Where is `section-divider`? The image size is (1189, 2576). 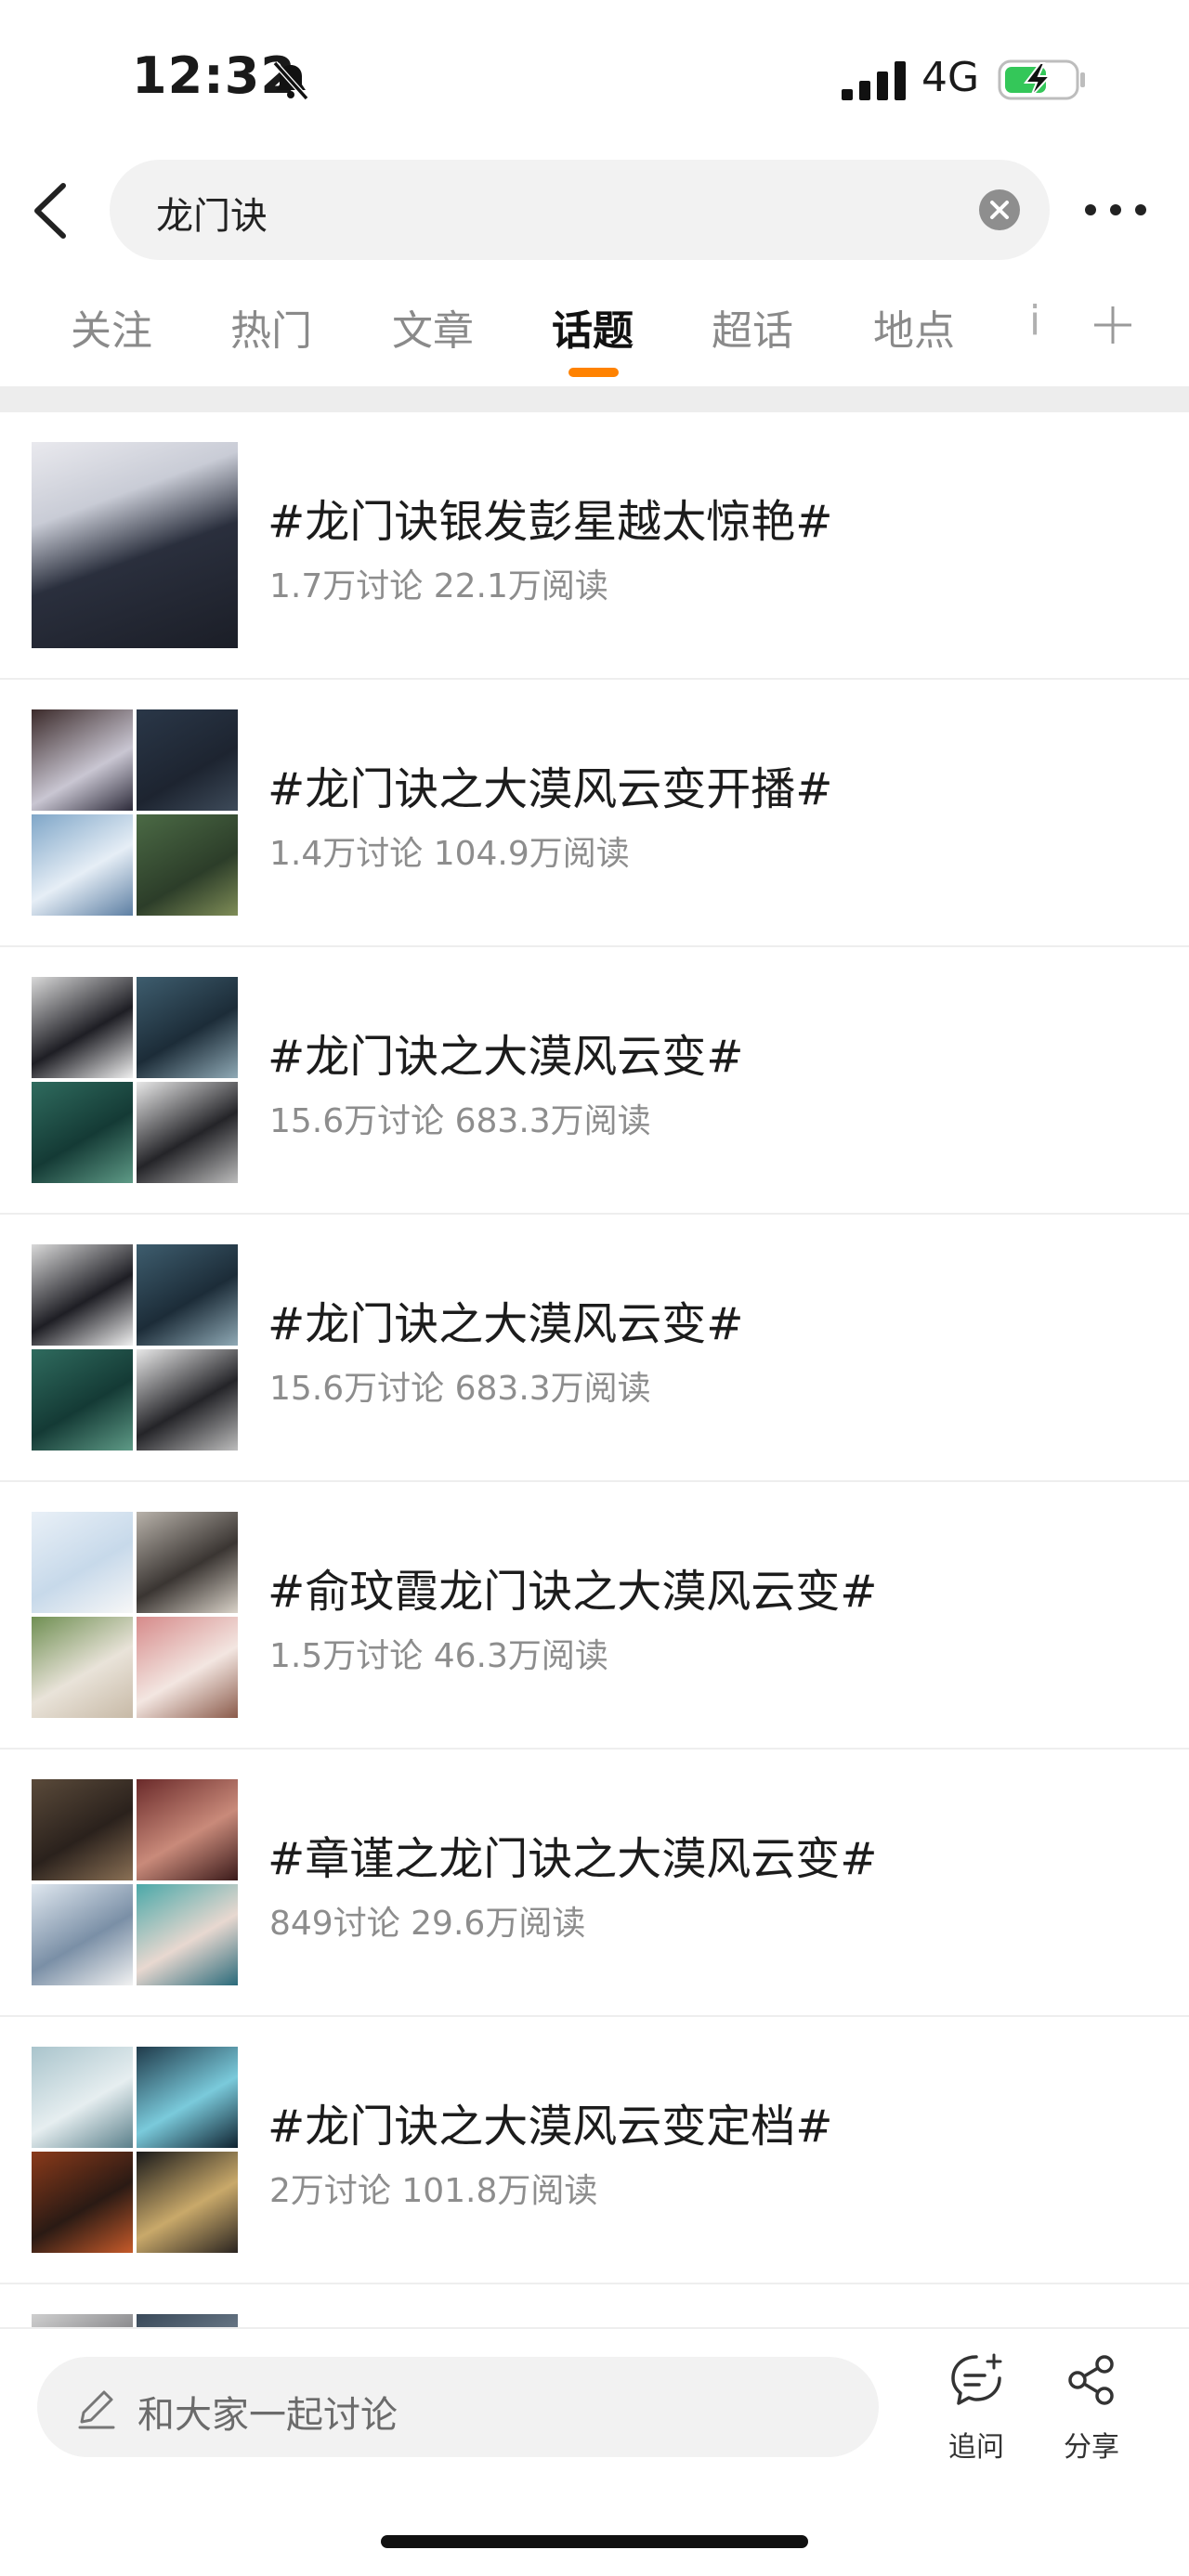
section-divider is located at coordinates (594, 399).